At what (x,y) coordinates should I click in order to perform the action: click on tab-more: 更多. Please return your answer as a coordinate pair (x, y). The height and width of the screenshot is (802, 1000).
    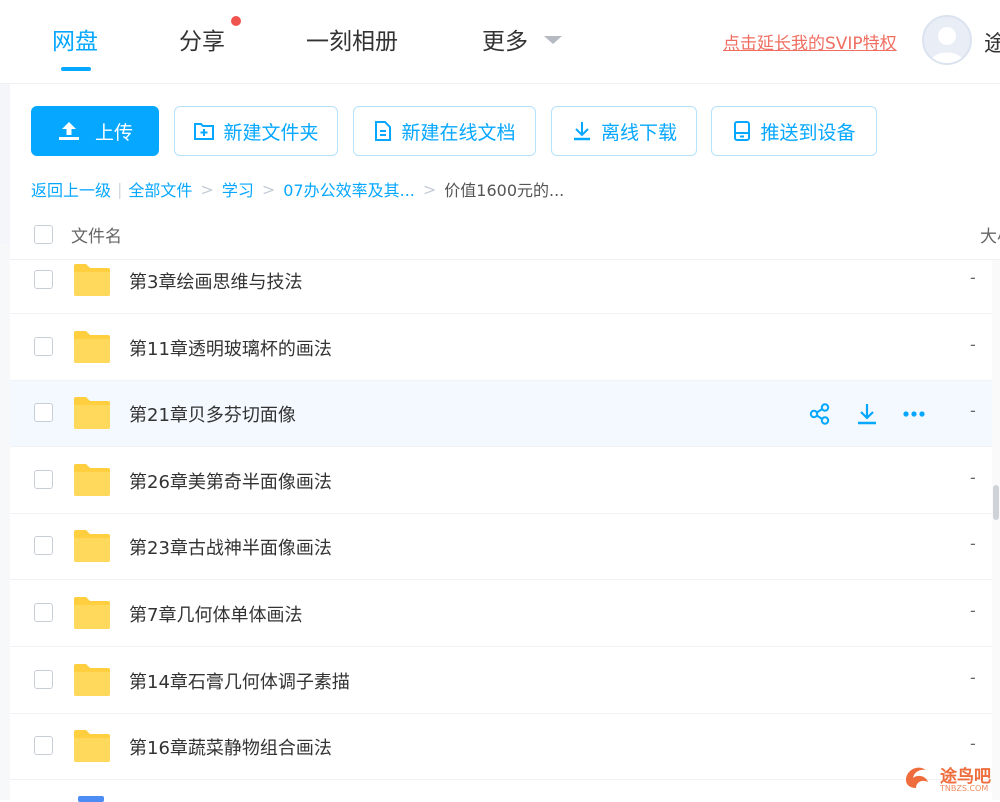
    Looking at the image, I should click on (505, 39).